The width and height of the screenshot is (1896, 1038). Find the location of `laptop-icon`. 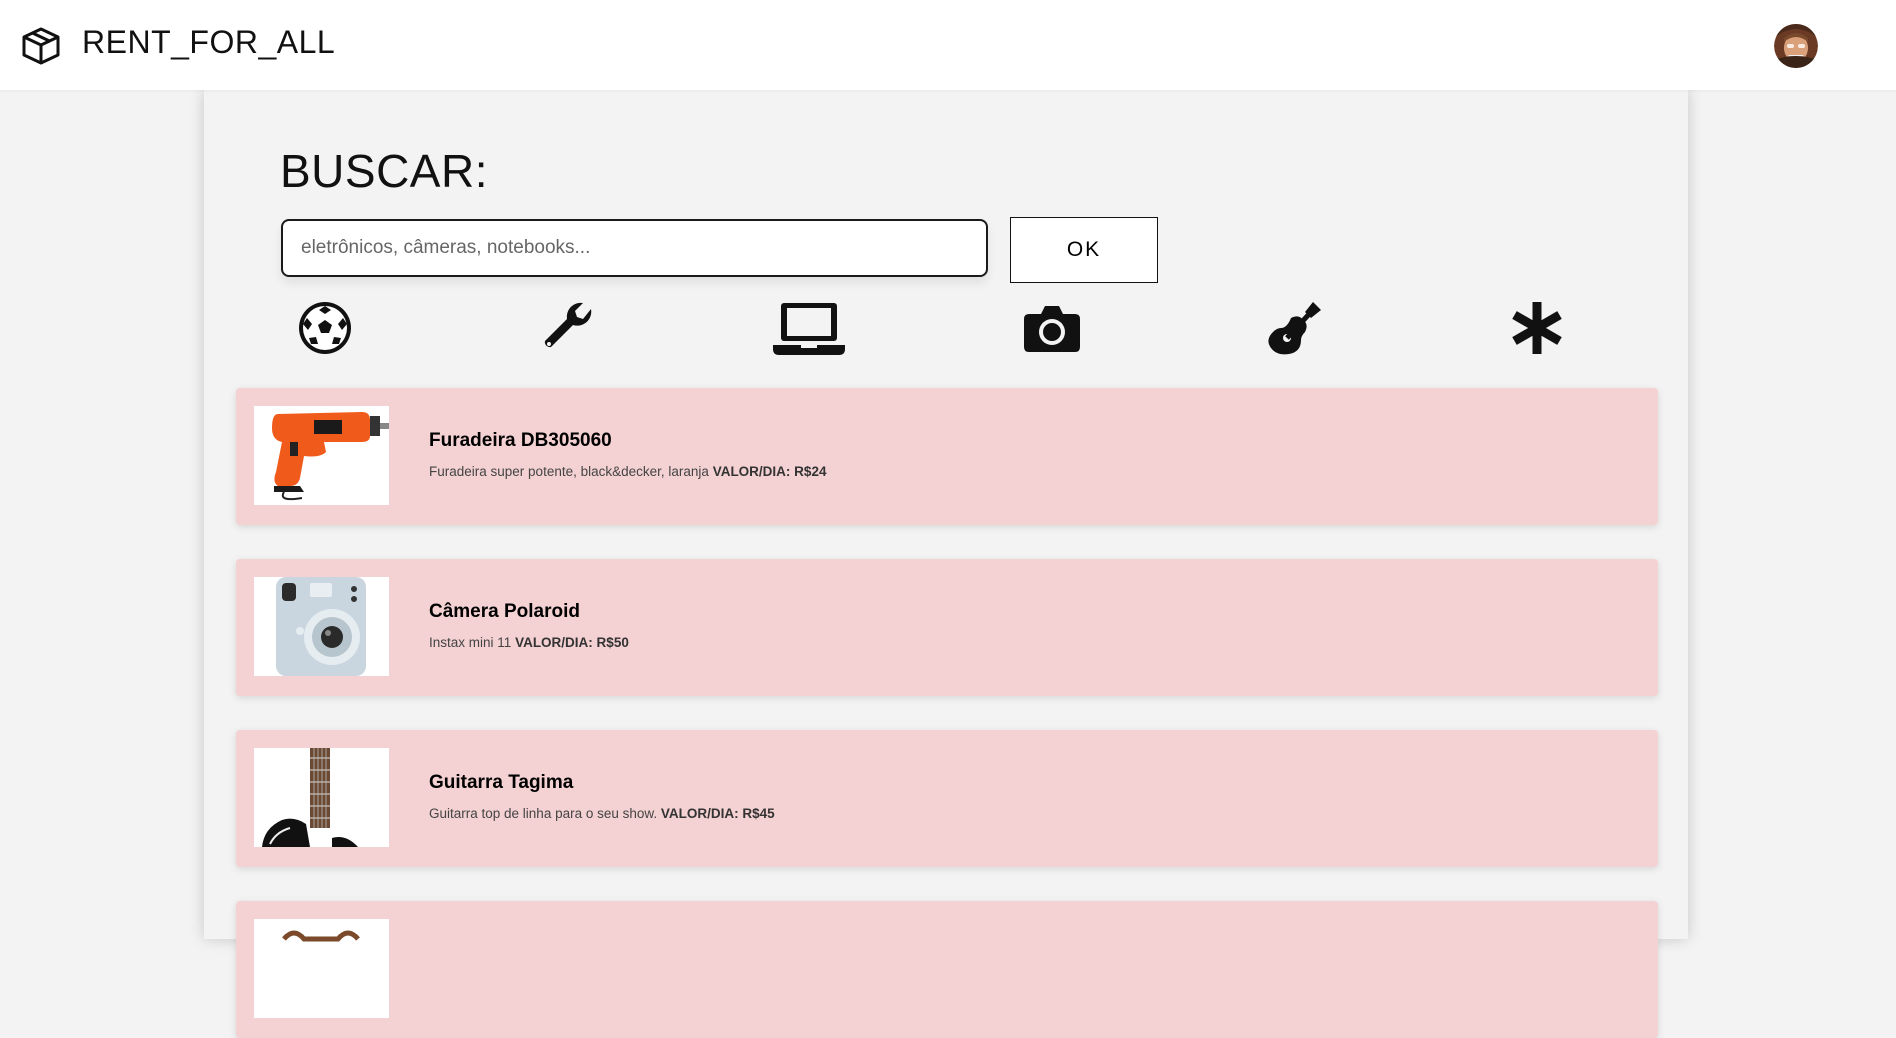

laptop-icon is located at coordinates (809, 330).